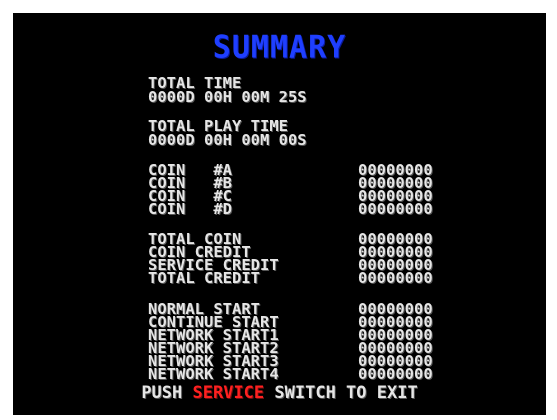  What do you see at coordinates (190, 209) in the screenshot?
I see `coin-d-label: COIN #D` at bounding box center [190, 209].